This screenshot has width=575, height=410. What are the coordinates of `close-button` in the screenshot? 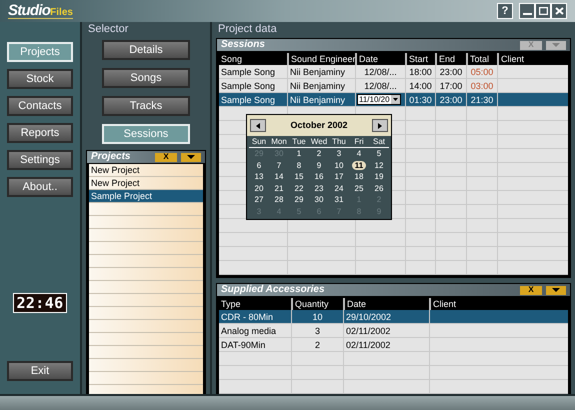 It's located at (559, 11).